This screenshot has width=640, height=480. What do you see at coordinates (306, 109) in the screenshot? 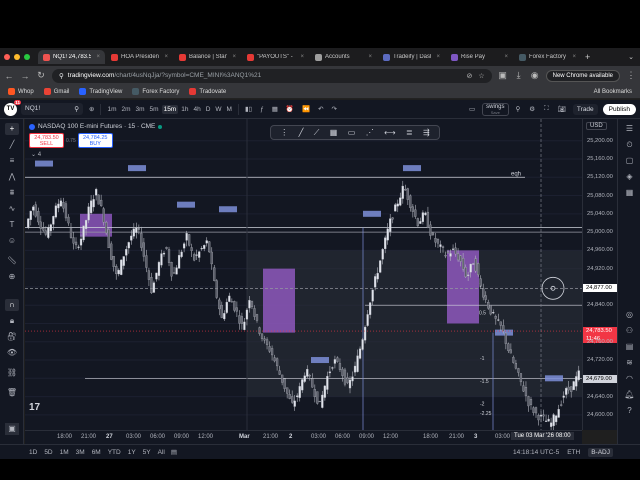
I see `replay-icon: ⏪` at bounding box center [306, 109].